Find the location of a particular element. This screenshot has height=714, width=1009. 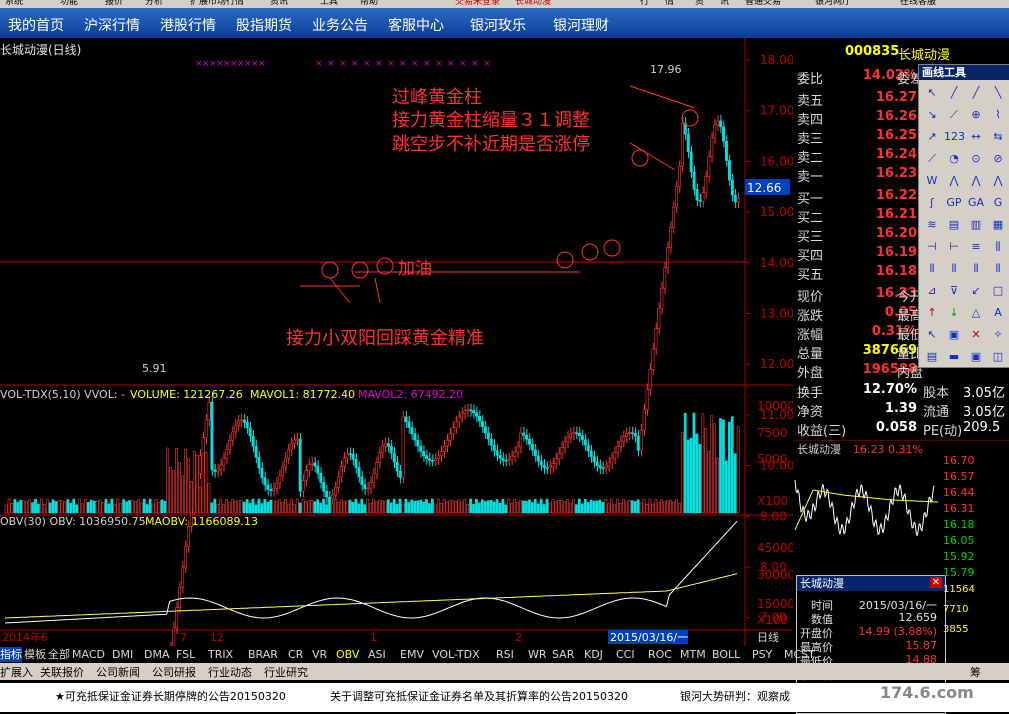

indicator-tab: MCST is located at coordinates (799, 654).